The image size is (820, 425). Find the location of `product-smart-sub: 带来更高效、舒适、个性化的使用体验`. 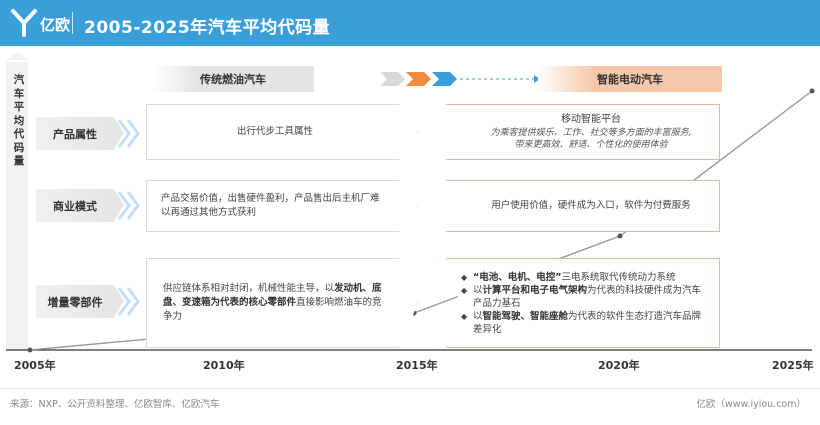

product-smart-sub: 带来更高效、舒适、个性化的使用体验 is located at coordinates (591, 145).